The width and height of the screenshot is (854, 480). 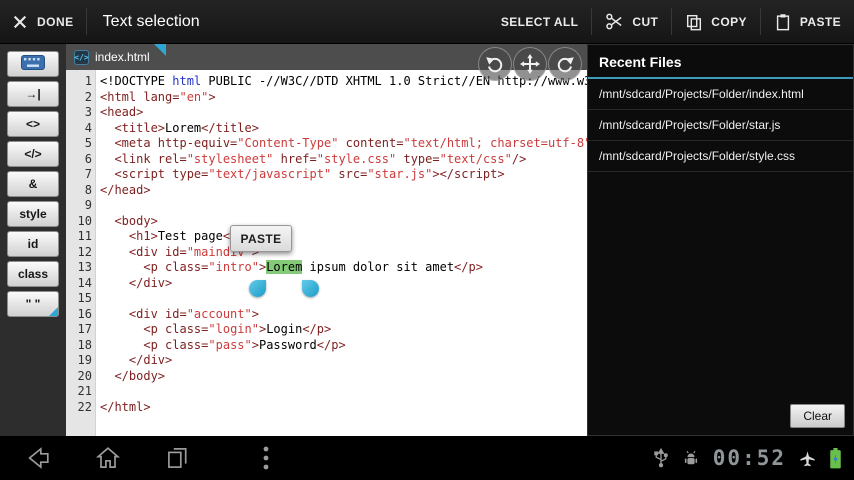 I want to click on copy-button: COPY, so click(x=716, y=22).